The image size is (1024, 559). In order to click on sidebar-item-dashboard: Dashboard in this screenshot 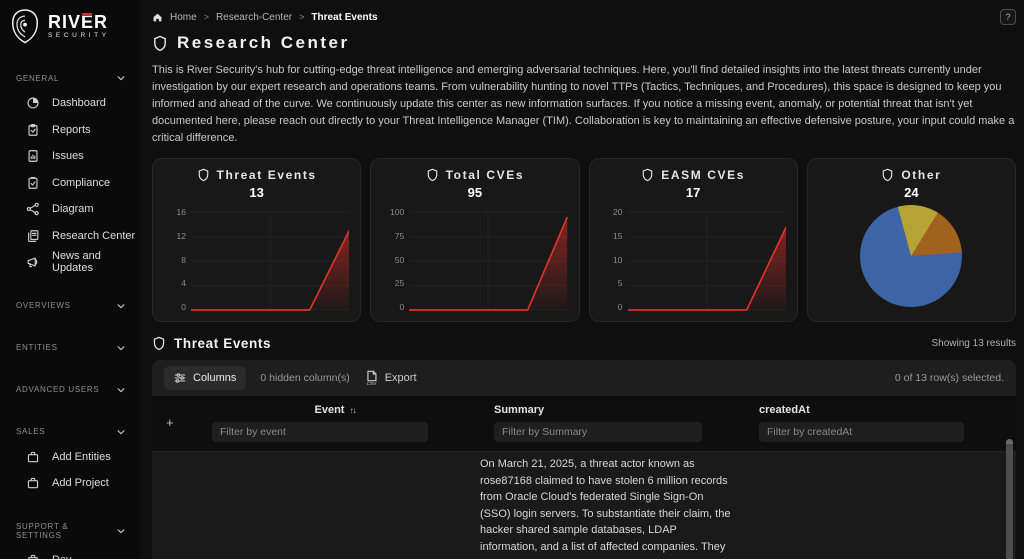, I will do `click(70, 103)`.